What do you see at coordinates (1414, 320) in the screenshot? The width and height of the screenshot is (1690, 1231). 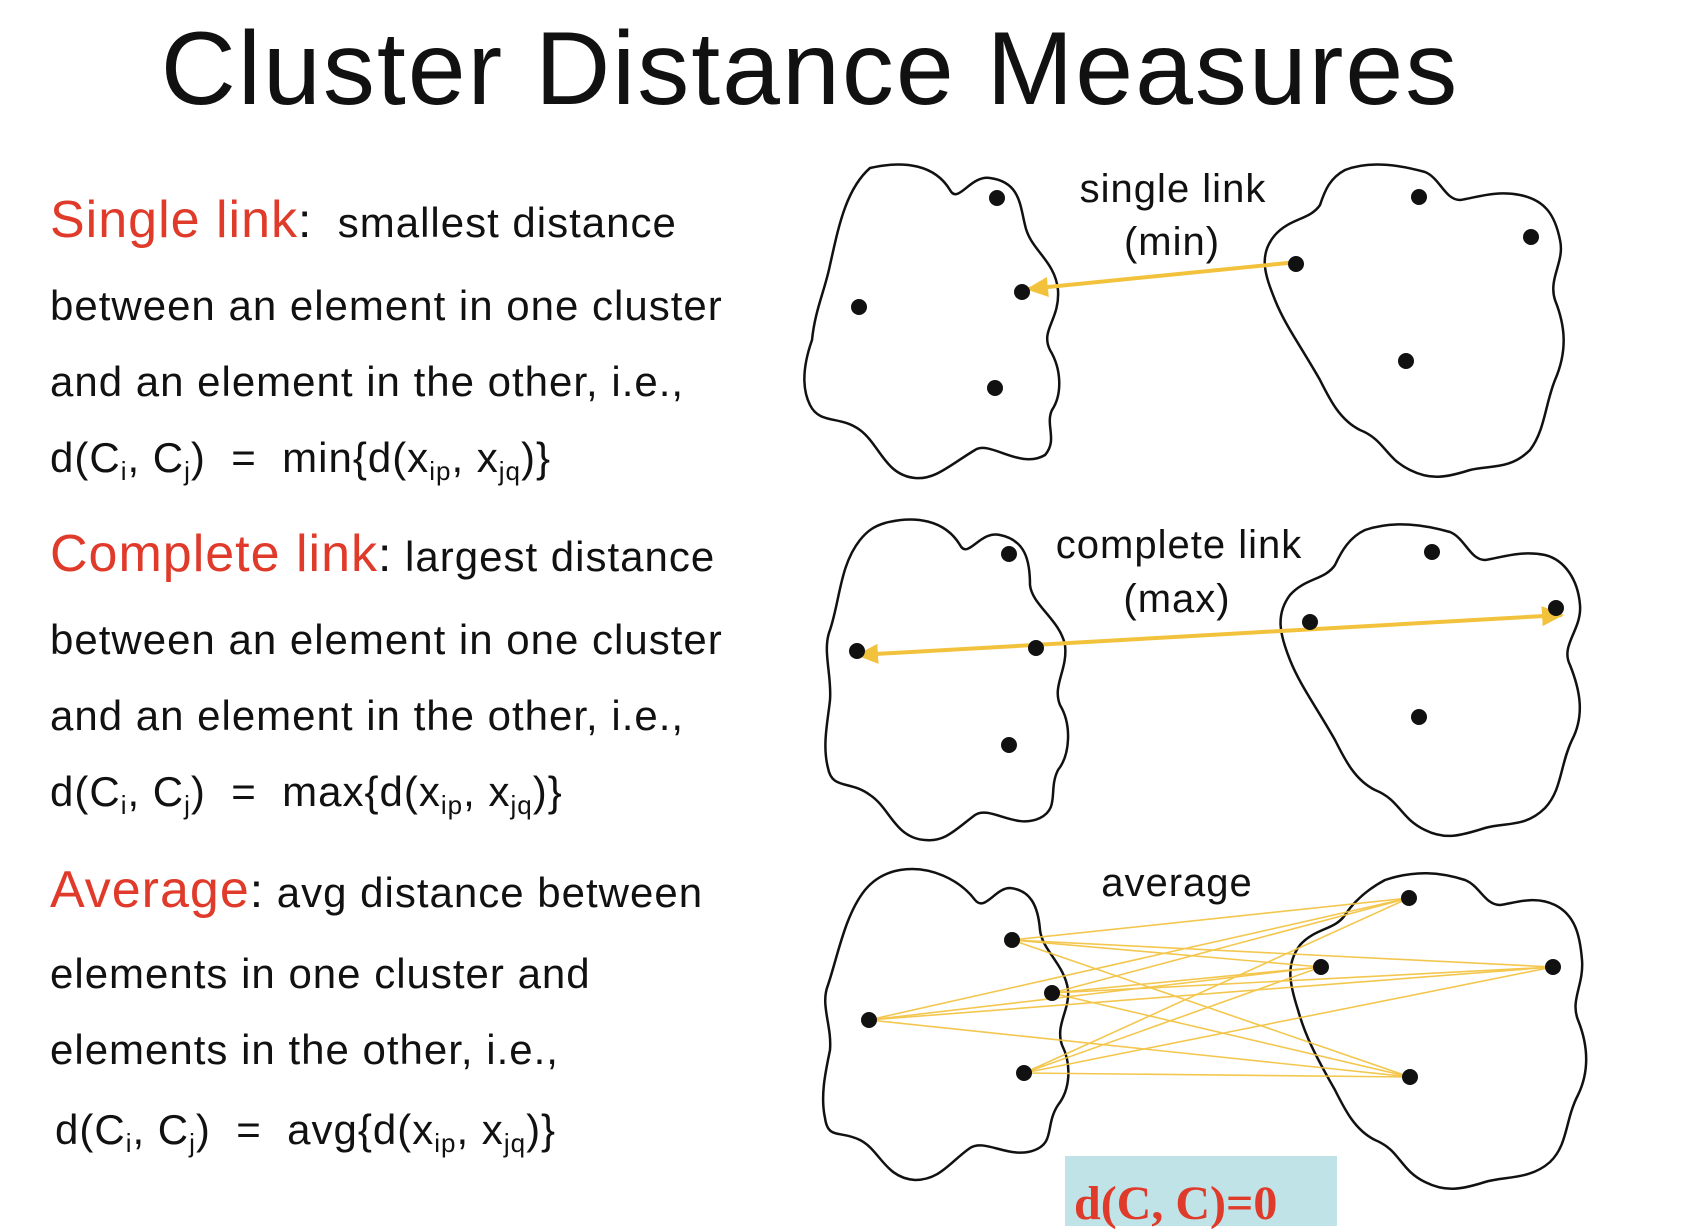 I see `cluster-blob-right-single` at bounding box center [1414, 320].